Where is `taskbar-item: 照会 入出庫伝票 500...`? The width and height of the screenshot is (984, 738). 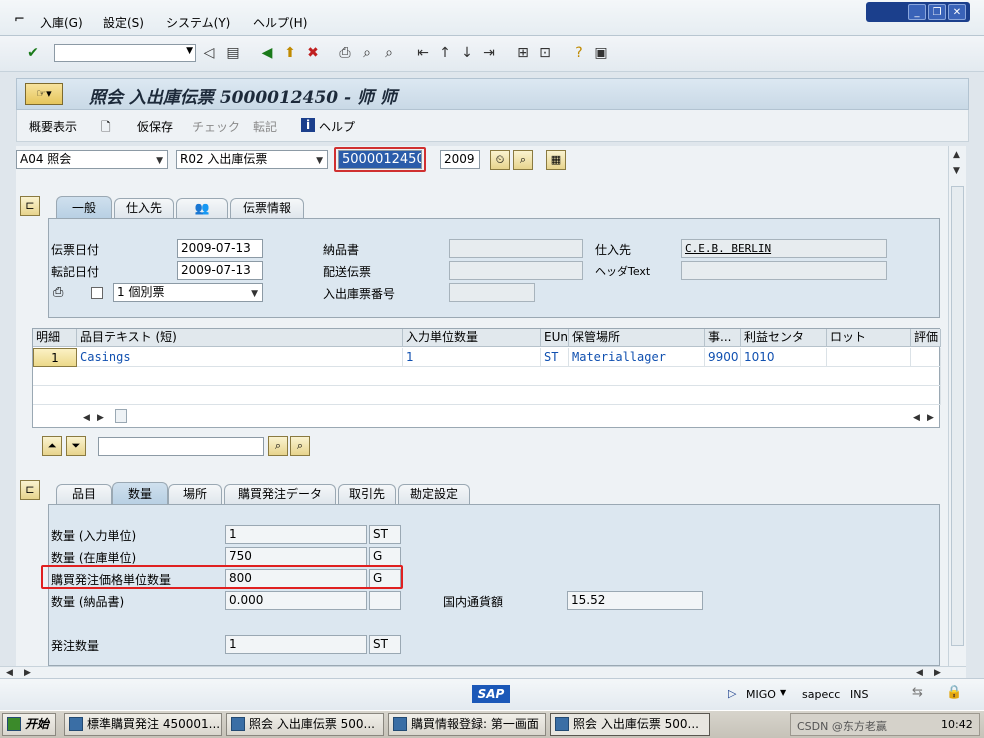
taskbar-item: 照会 入出庫伝票 500... is located at coordinates (305, 724).